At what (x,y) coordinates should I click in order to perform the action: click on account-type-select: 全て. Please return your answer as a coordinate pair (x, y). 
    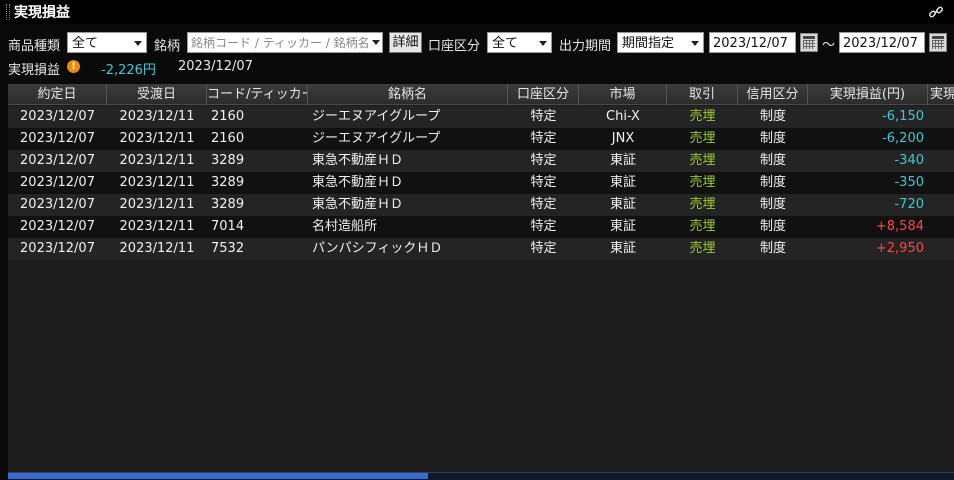
    Looking at the image, I should click on (519, 42).